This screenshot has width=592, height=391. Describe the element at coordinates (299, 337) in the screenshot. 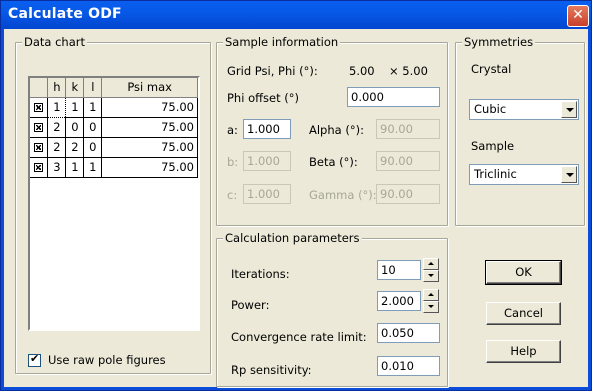

I see `convergence-label: Convergence rate limit:` at that location.